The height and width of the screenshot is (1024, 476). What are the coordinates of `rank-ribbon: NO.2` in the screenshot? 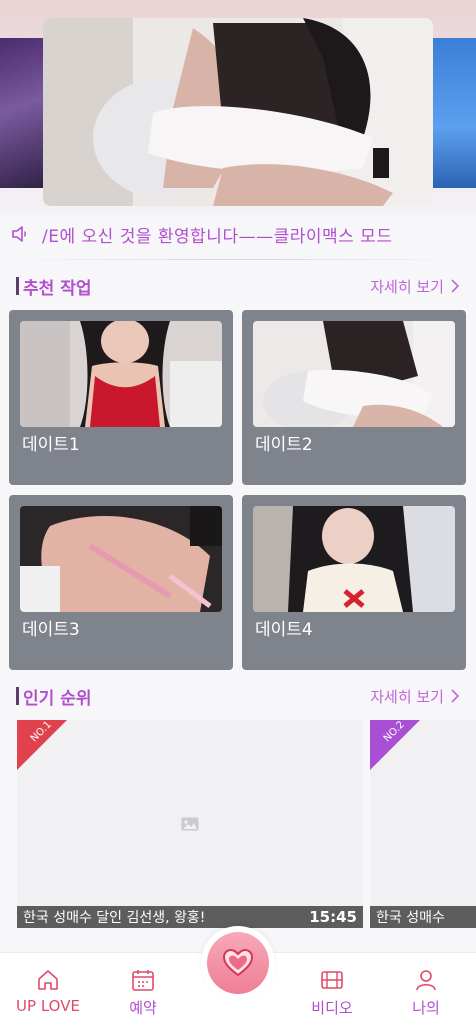 It's located at (395, 745).